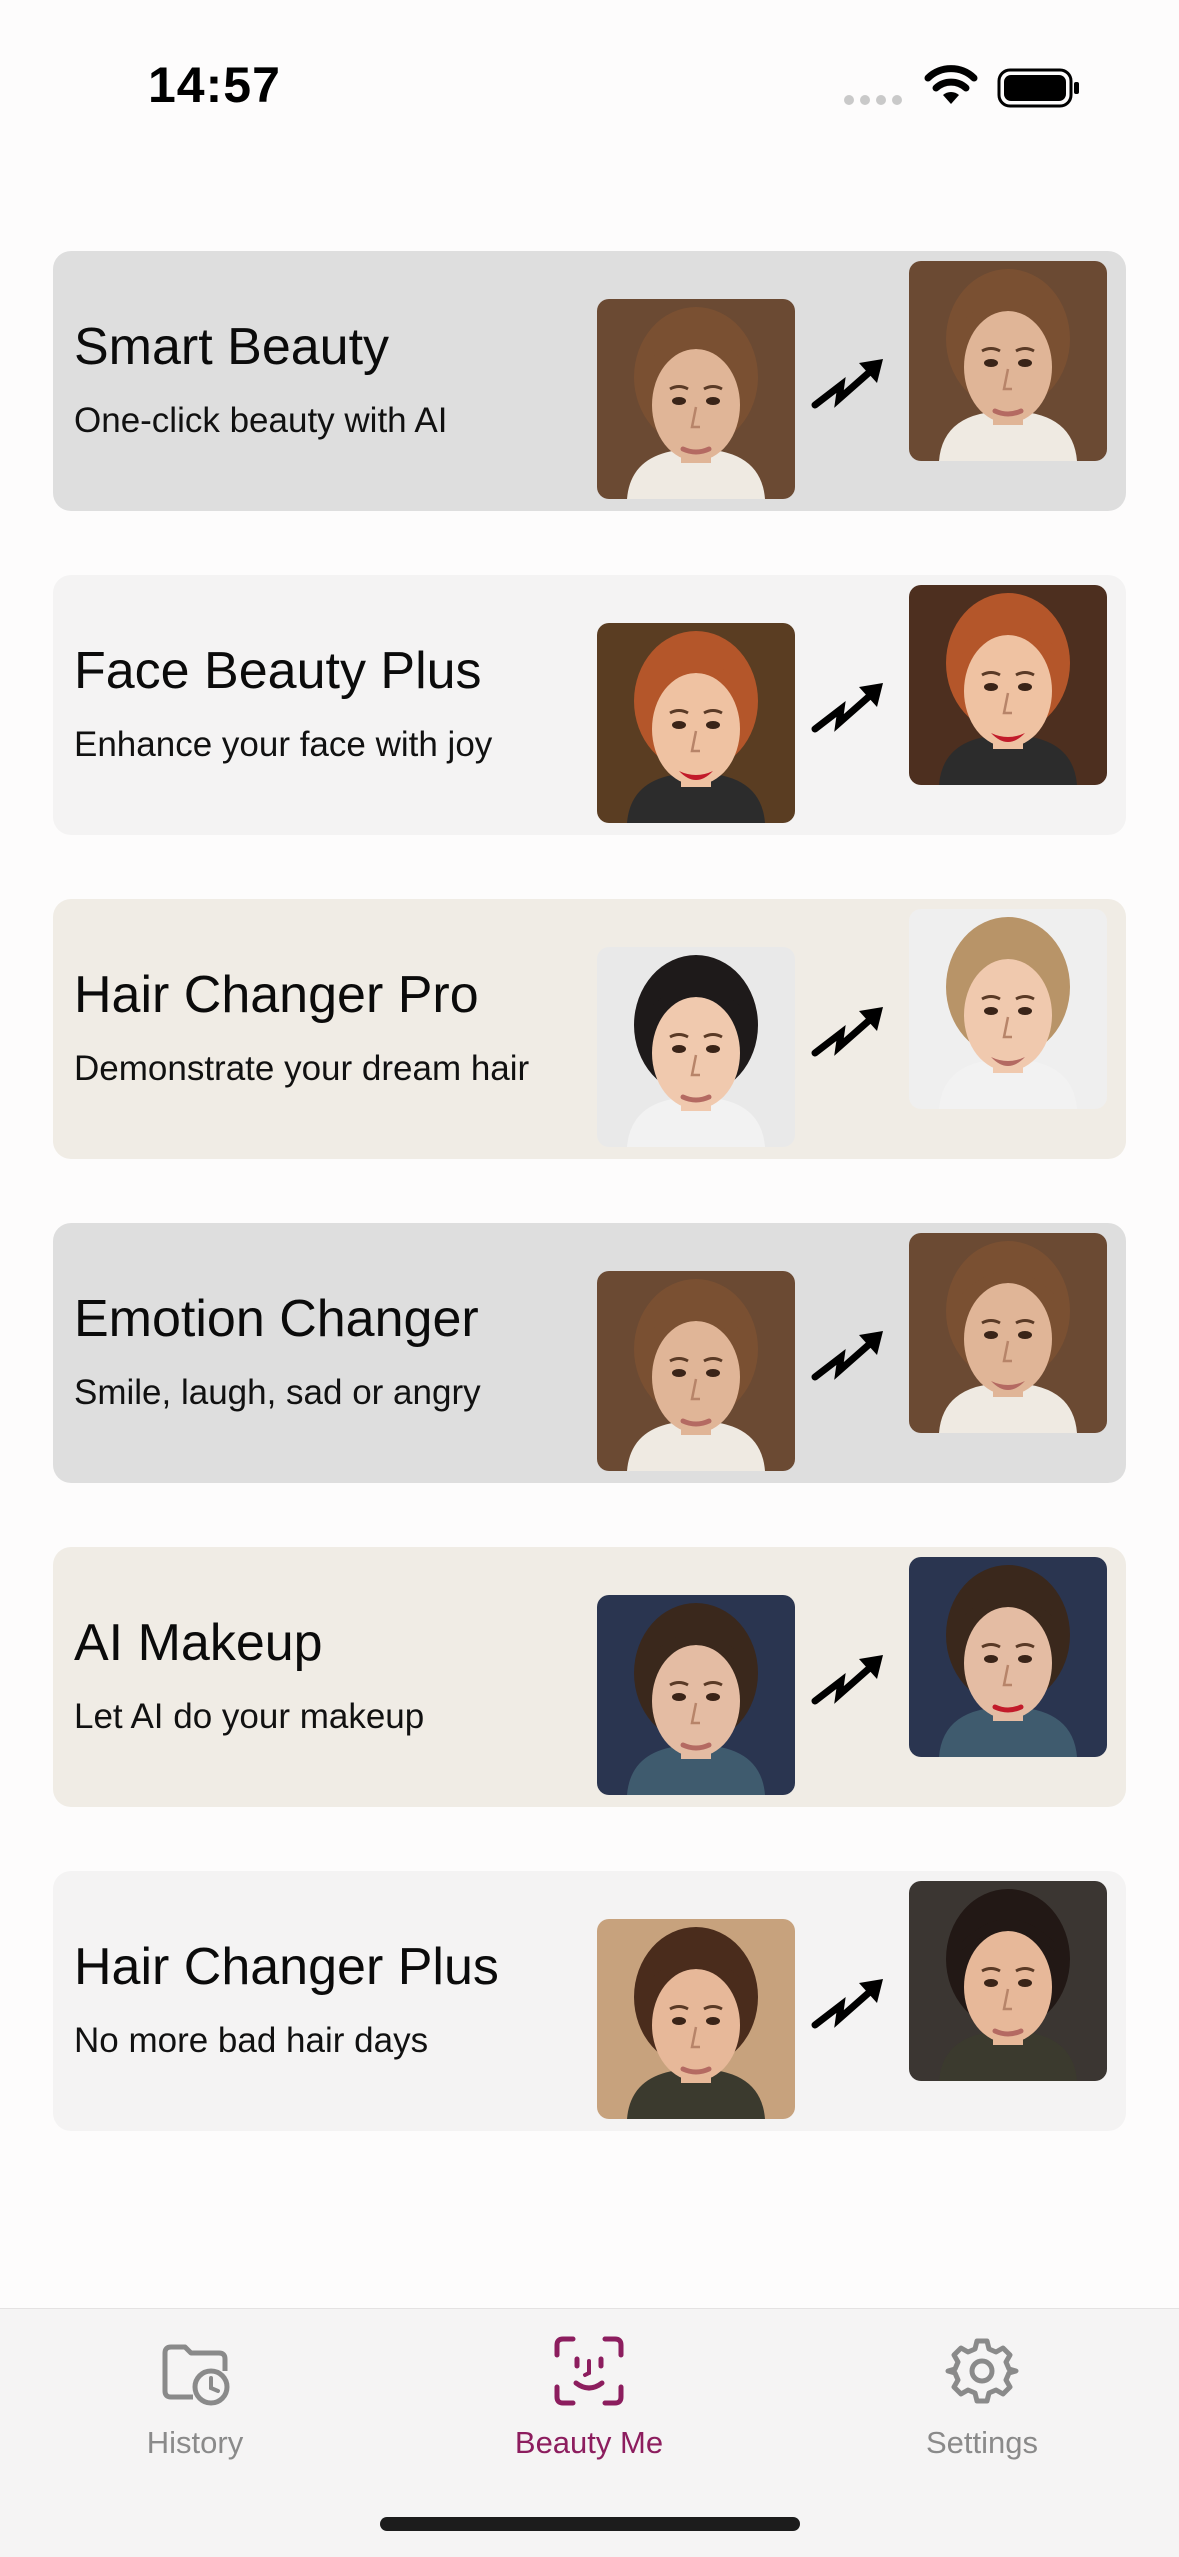 The width and height of the screenshot is (1179, 2557). What do you see at coordinates (951, 84) in the screenshot?
I see `wifi-icon` at bounding box center [951, 84].